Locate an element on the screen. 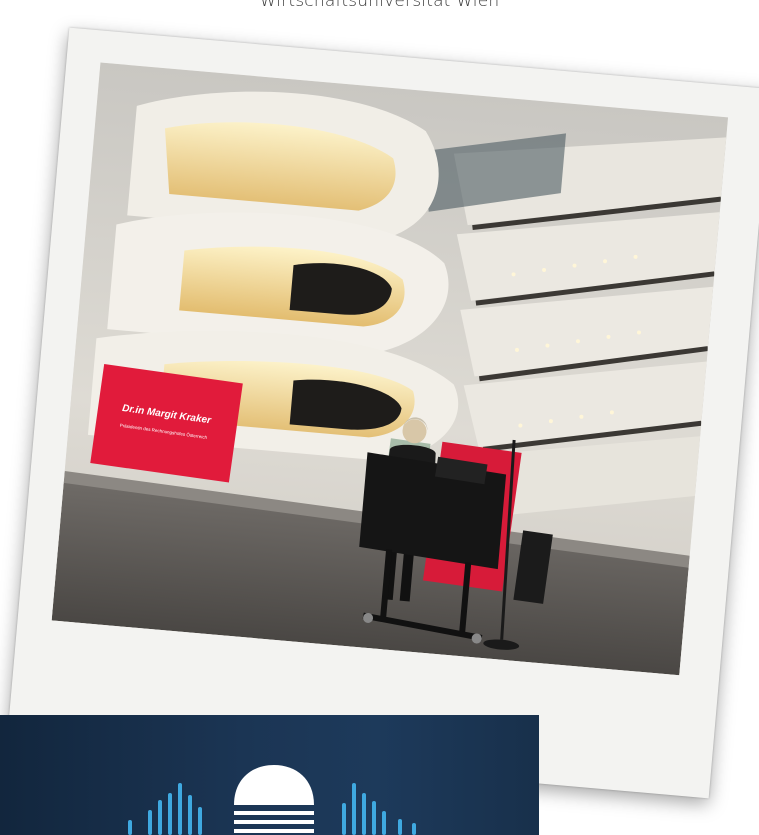 This screenshot has width=759, height=835. page-caption: Wirtschaftsuniversität Wien is located at coordinates (379, 5).